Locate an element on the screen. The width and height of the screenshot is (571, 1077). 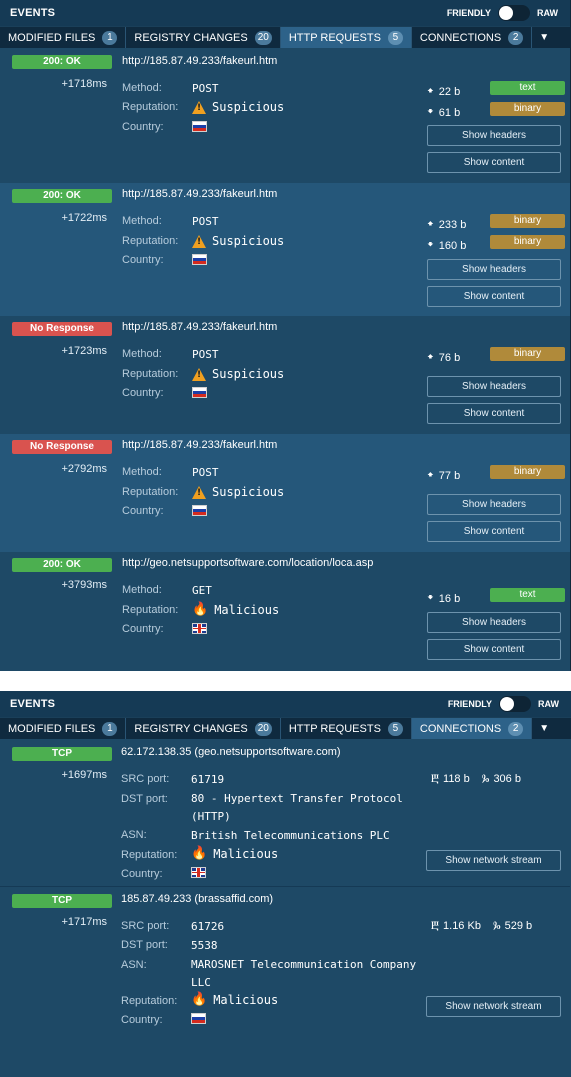
download-stat: Ⰳ 306 b is located at coordinates (501, 779).